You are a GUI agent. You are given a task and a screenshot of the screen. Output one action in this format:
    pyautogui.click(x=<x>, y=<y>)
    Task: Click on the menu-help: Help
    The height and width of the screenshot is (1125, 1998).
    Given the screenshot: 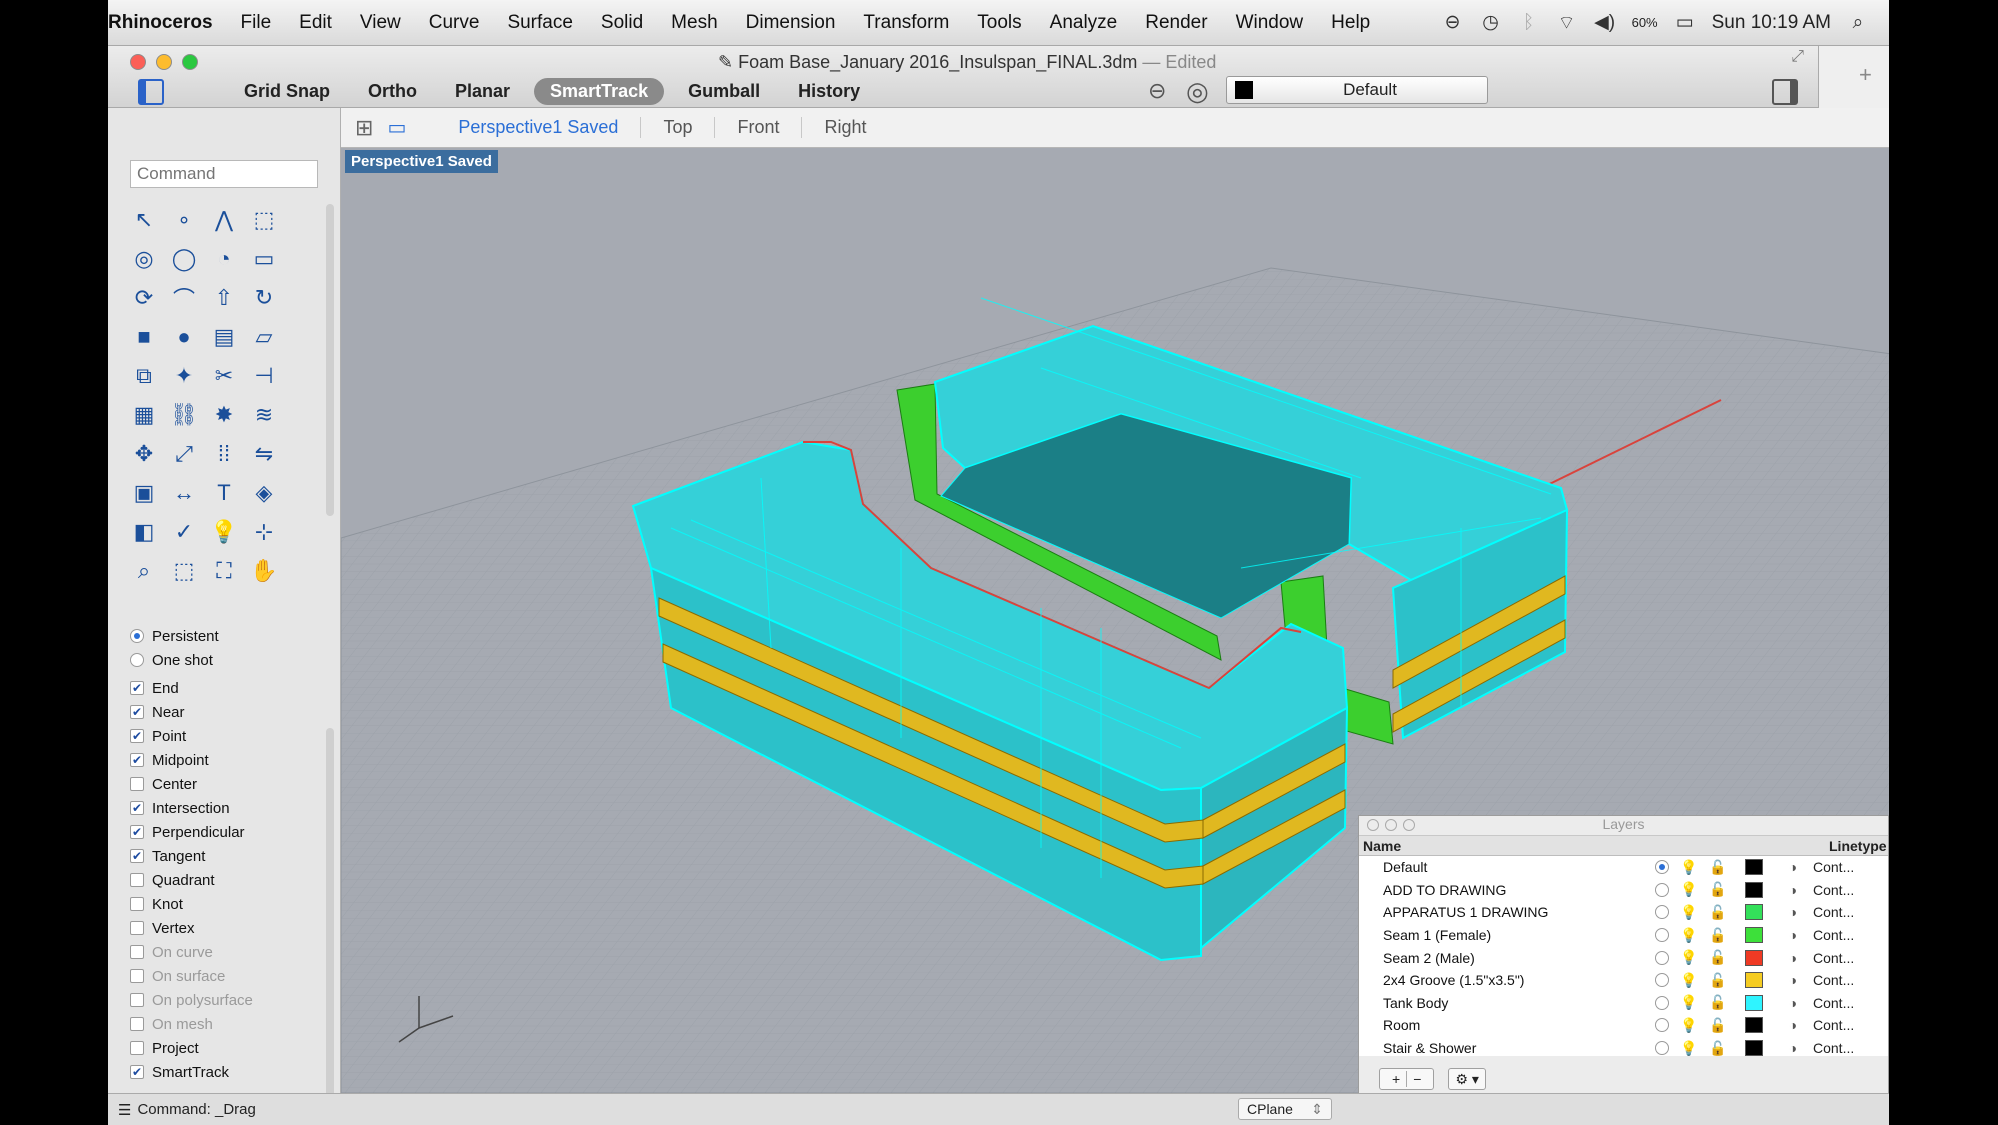 What is the action you would take?
    pyautogui.click(x=1350, y=23)
    